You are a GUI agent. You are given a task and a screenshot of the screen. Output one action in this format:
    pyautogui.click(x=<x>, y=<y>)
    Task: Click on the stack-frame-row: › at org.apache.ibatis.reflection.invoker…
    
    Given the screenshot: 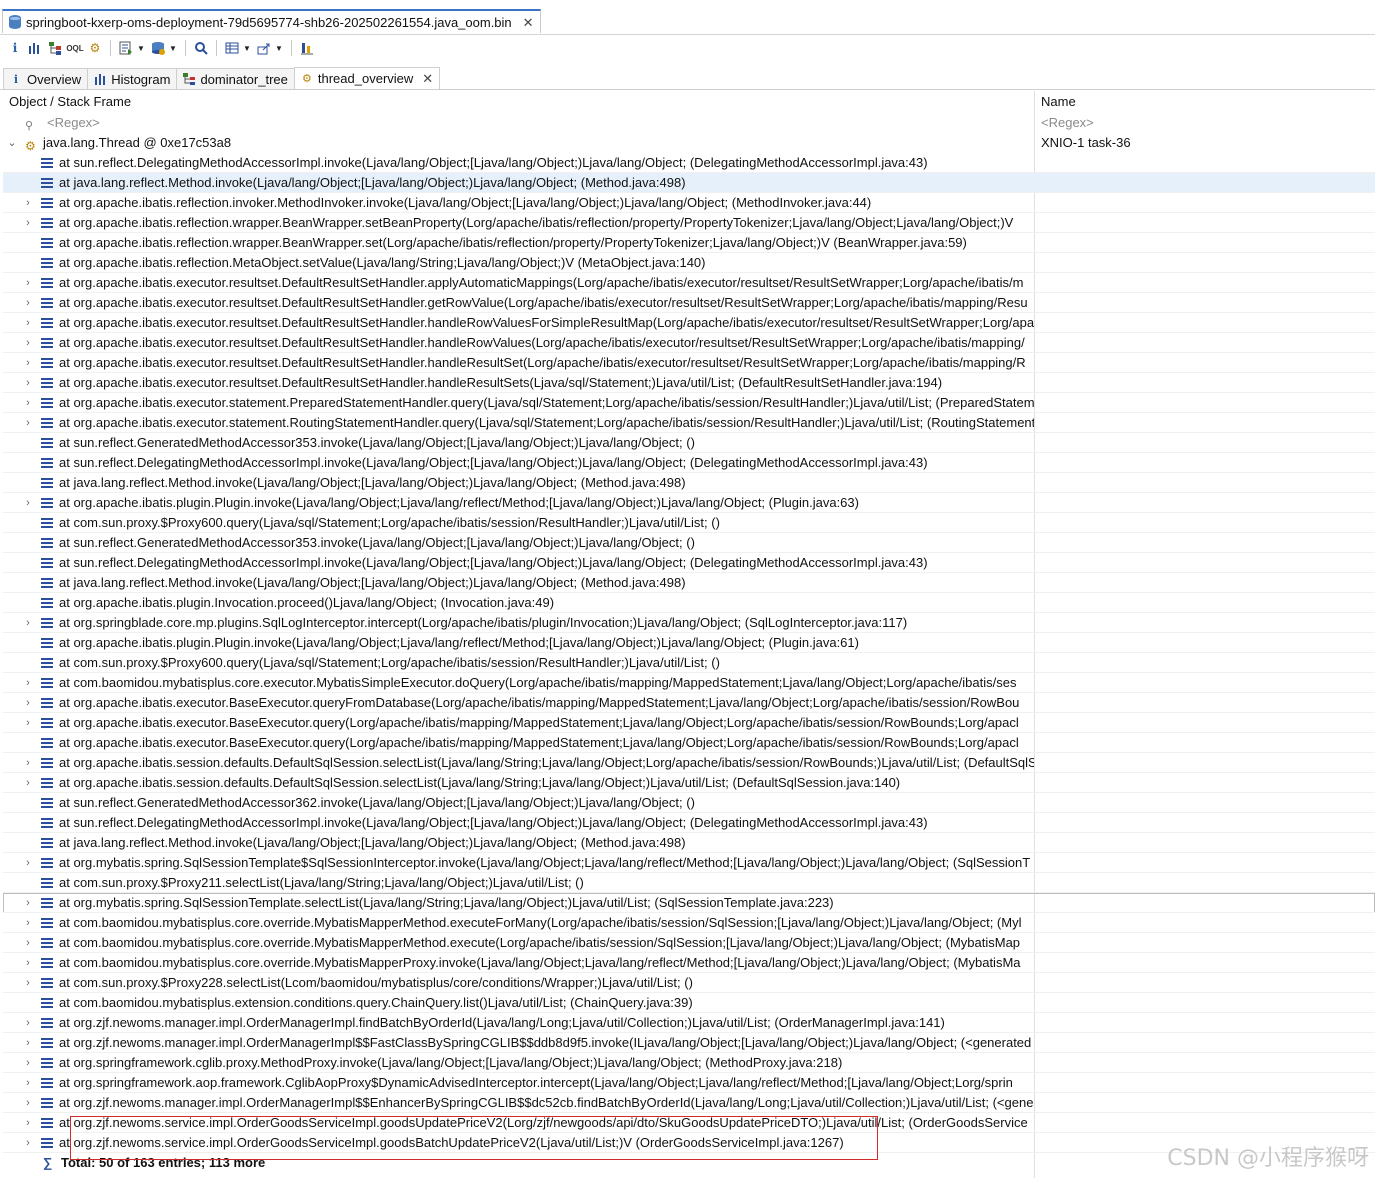 What is the action you would take?
    pyautogui.click(x=689, y=203)
    